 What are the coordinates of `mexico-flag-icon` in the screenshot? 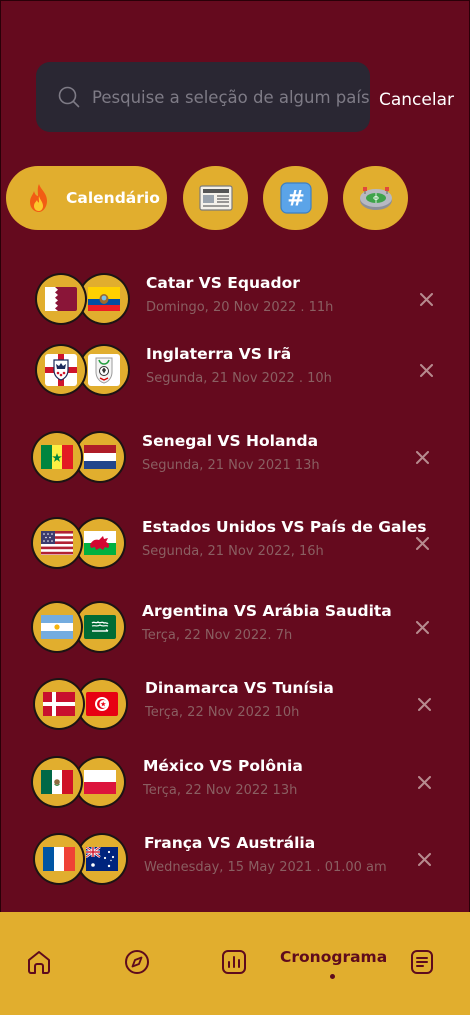 It's located at (57, 782).